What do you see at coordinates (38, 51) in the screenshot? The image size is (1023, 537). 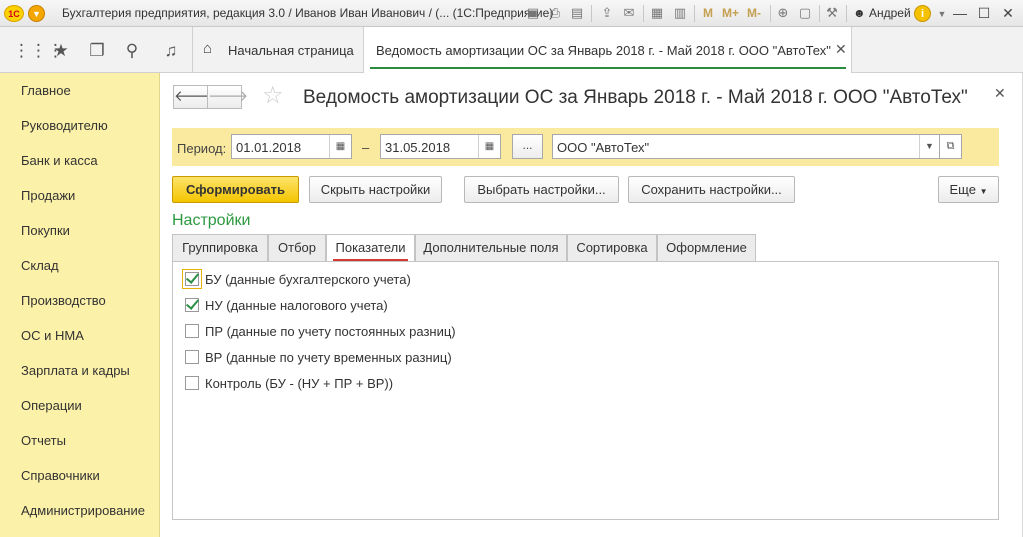 I see `apps-grid-icon: ⋮⋮⋮` at bounding box center [38, 51].